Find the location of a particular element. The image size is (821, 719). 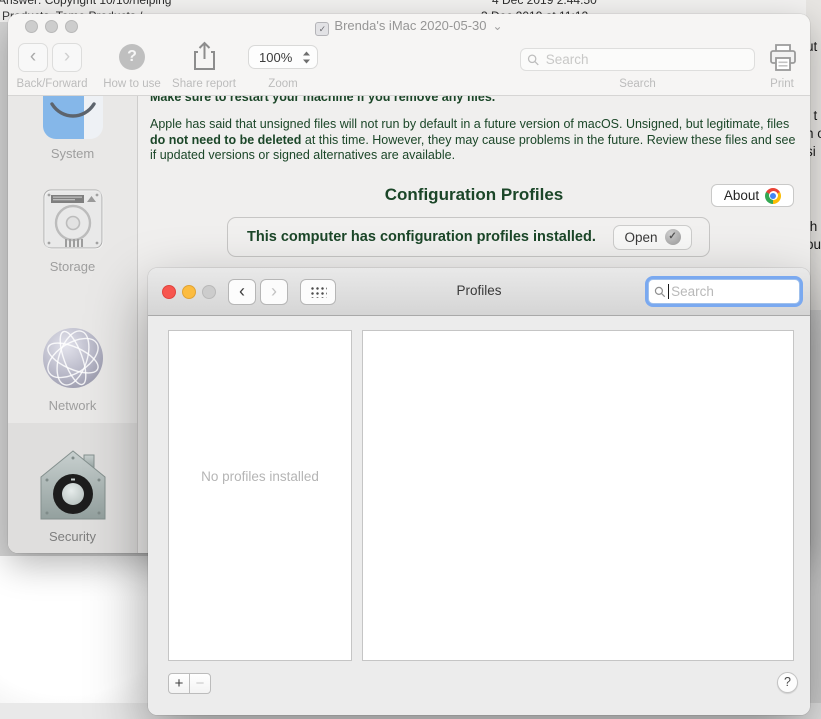

print-label: Print is located at coordinates (782, 84).